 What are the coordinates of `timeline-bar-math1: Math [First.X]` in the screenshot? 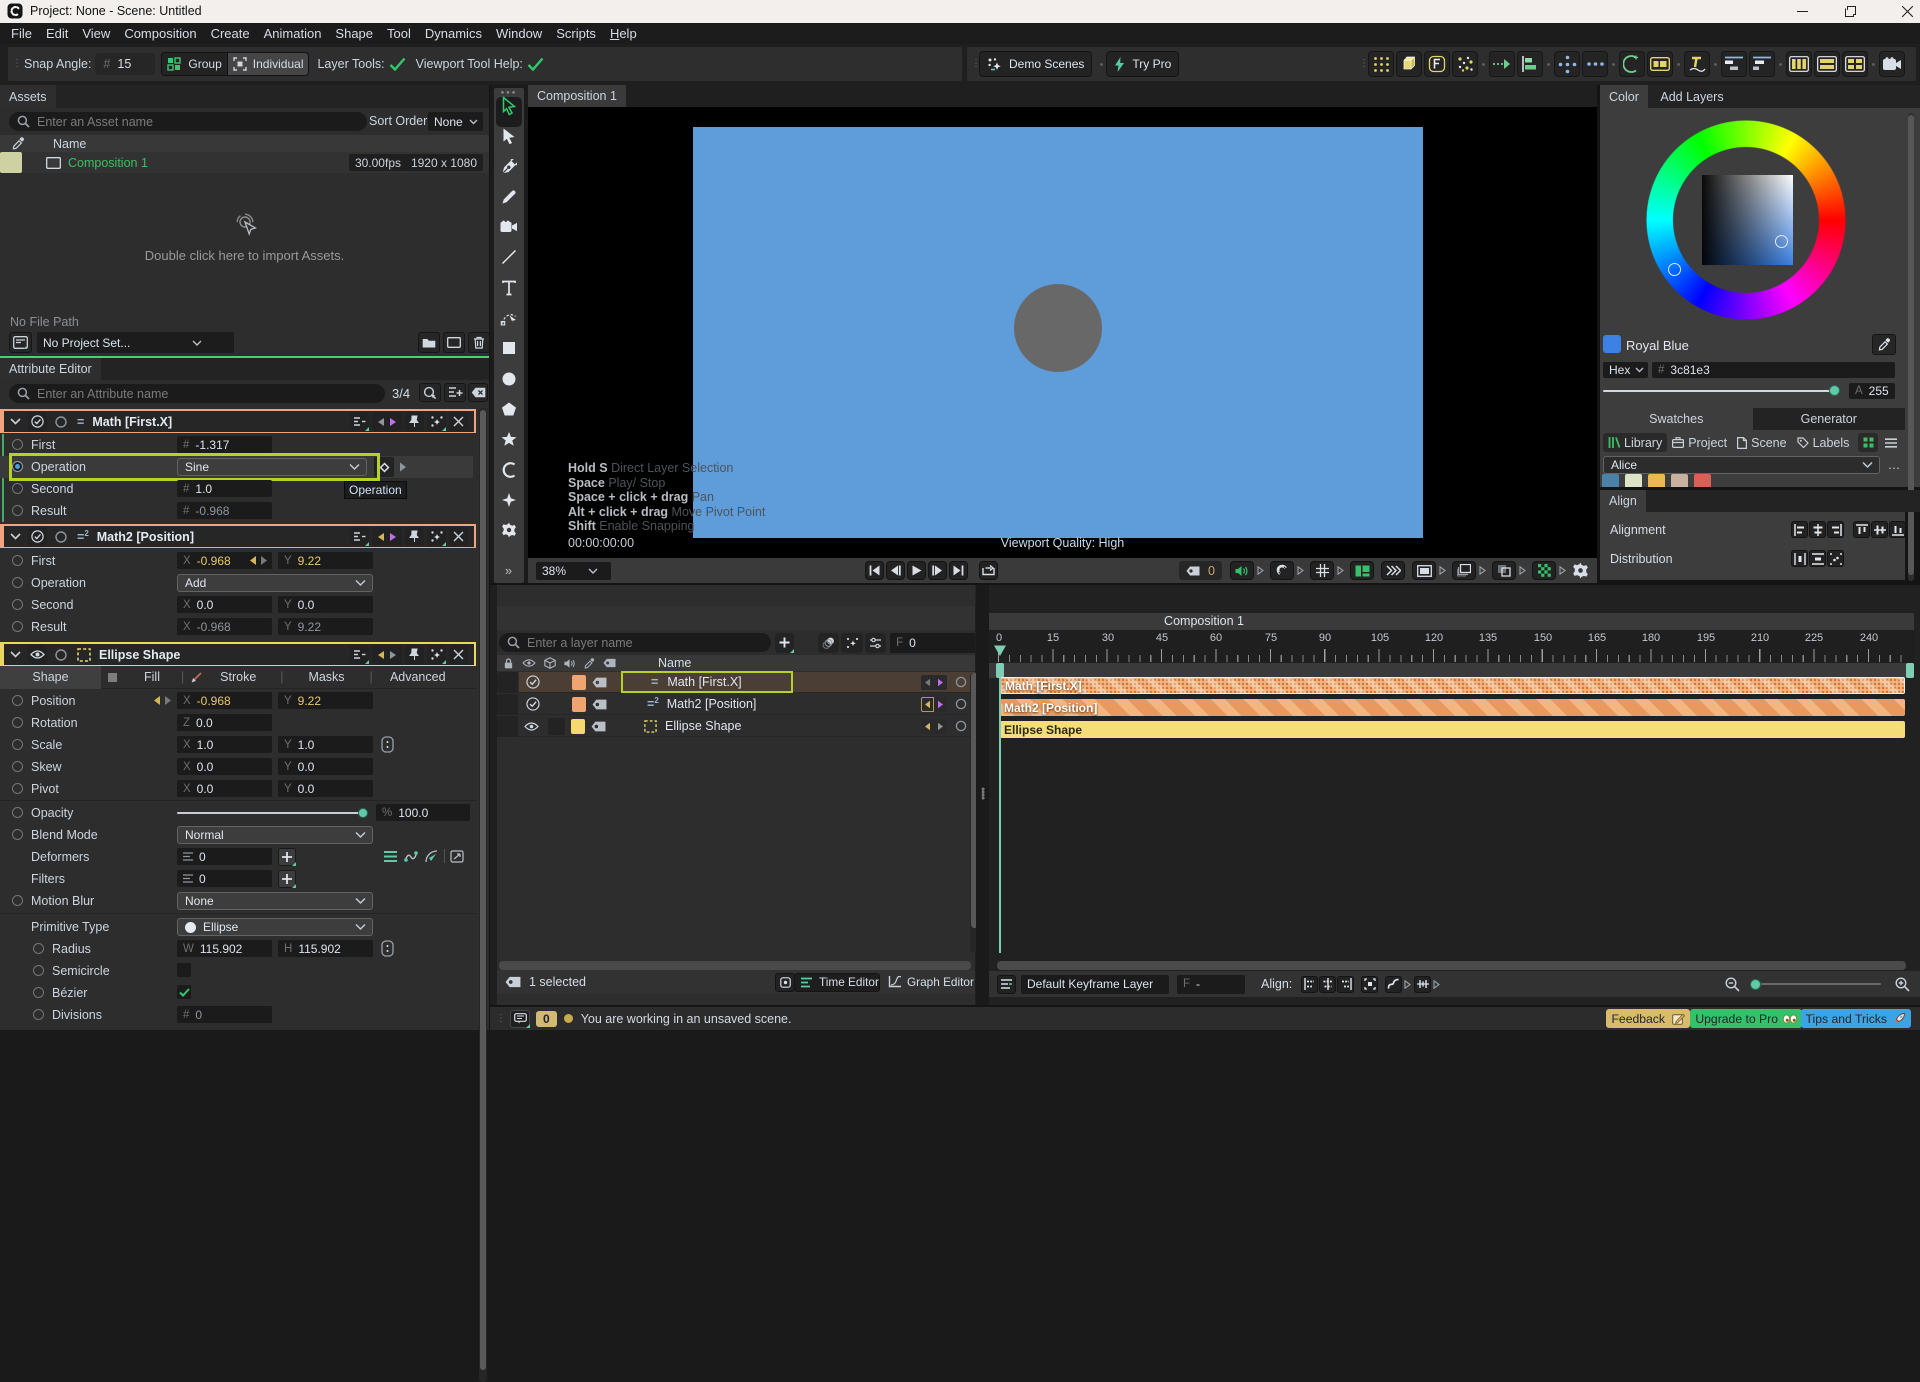 It's located at (1452, 685).